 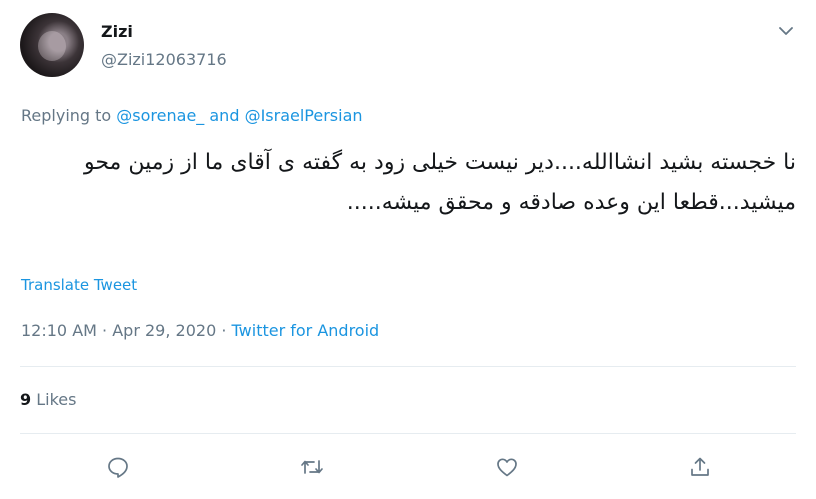 What do you see at coordinates (117, 31) in the screenshot?
I see `author-name: Zizi` at bounding box center [117, 31].